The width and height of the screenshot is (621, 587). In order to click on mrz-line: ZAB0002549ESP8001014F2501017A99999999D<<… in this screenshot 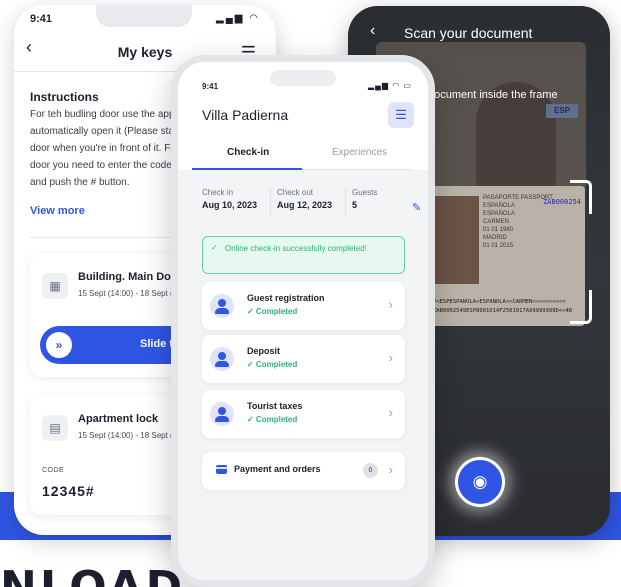, I will do `click(503, 311)`.